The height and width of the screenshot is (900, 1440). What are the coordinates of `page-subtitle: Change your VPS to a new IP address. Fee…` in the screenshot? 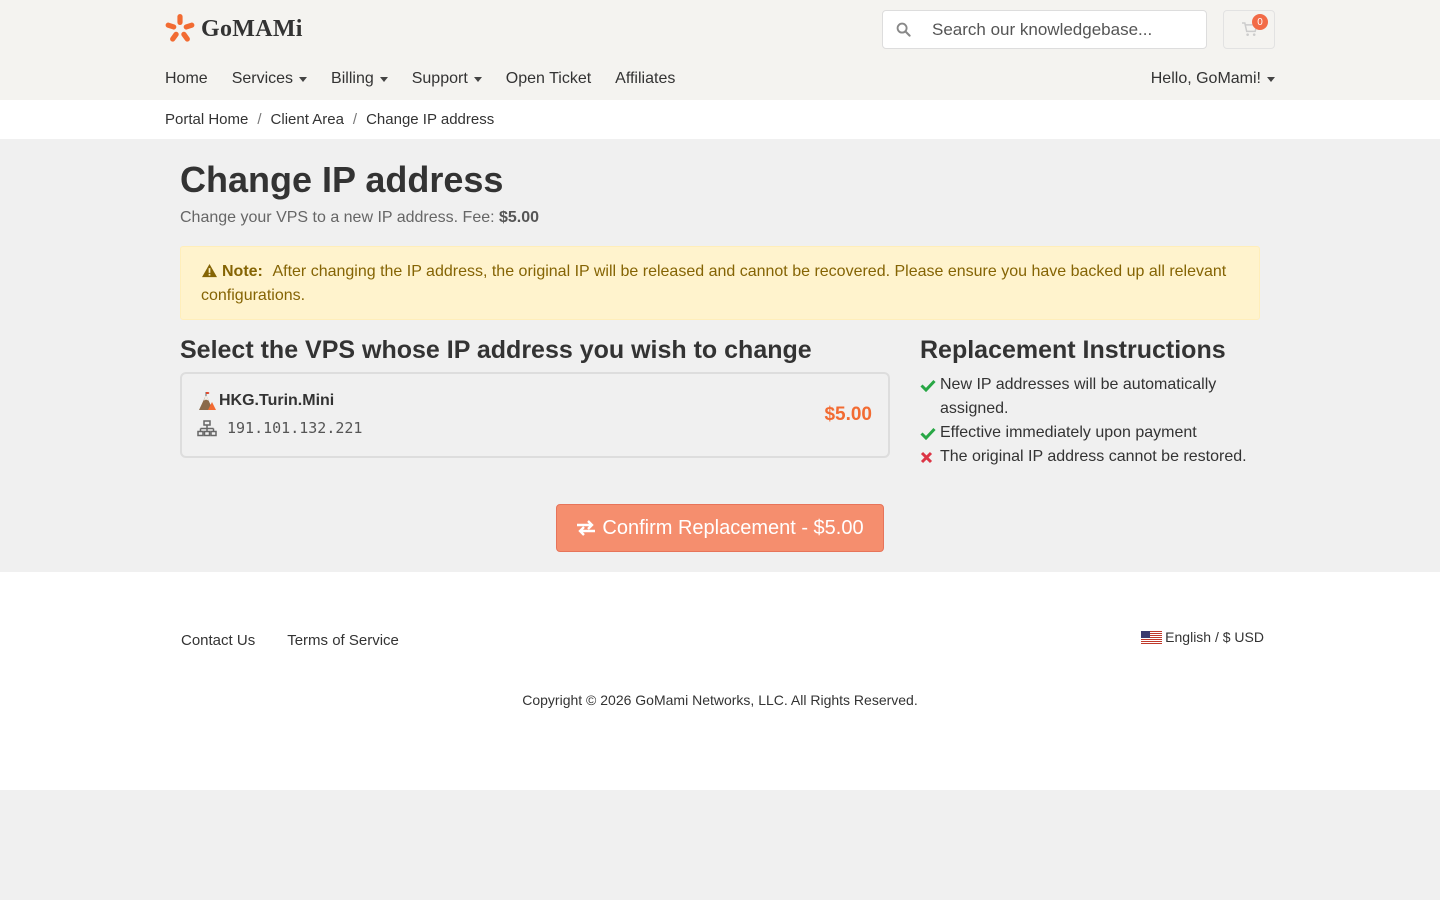 It's located at (359, 218).